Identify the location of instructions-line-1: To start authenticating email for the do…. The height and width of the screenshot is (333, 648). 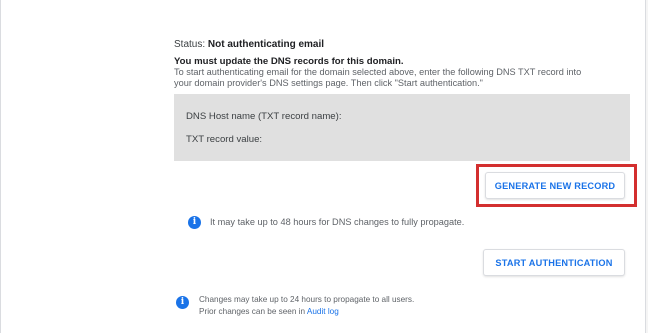
(378, 72).